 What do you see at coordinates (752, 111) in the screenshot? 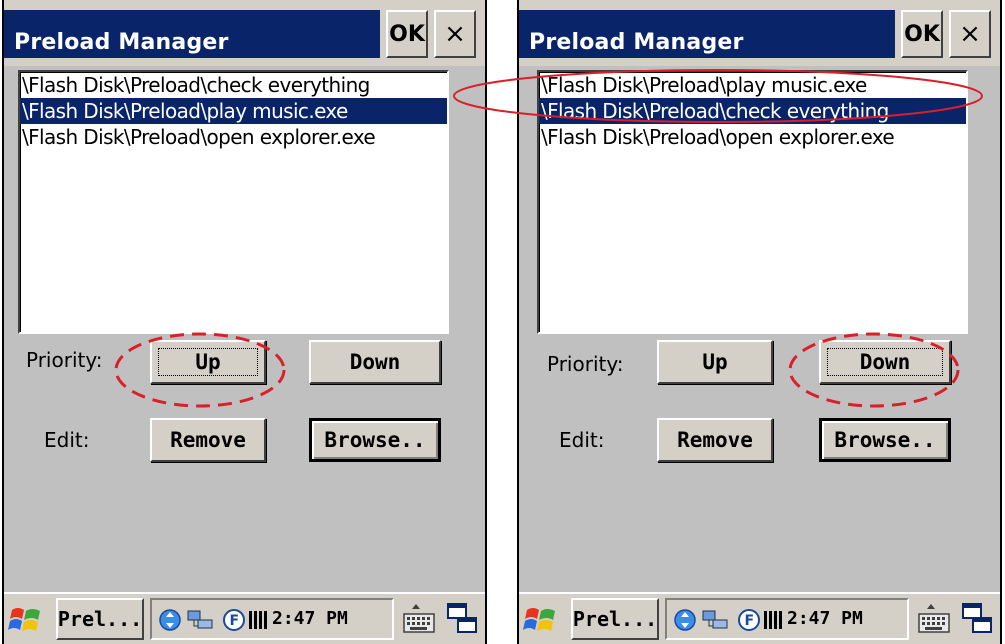
I see `list-item-selected: \Flash Disk\Preload\check everything` at bounding box center [752, 111].